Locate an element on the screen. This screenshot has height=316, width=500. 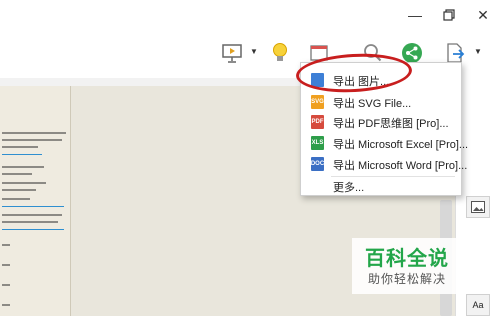
presentation-dropdown: ▼ is located at coordinates (254, 51).